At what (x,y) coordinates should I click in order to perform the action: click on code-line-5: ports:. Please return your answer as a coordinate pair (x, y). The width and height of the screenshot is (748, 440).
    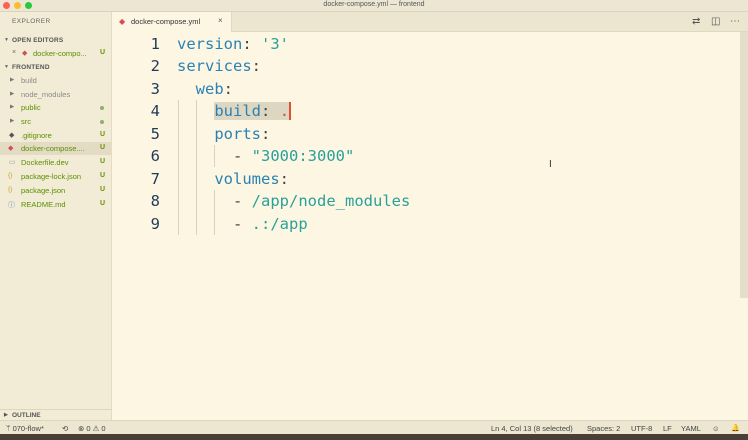
    Looking at the image, I should click on (242, 134).